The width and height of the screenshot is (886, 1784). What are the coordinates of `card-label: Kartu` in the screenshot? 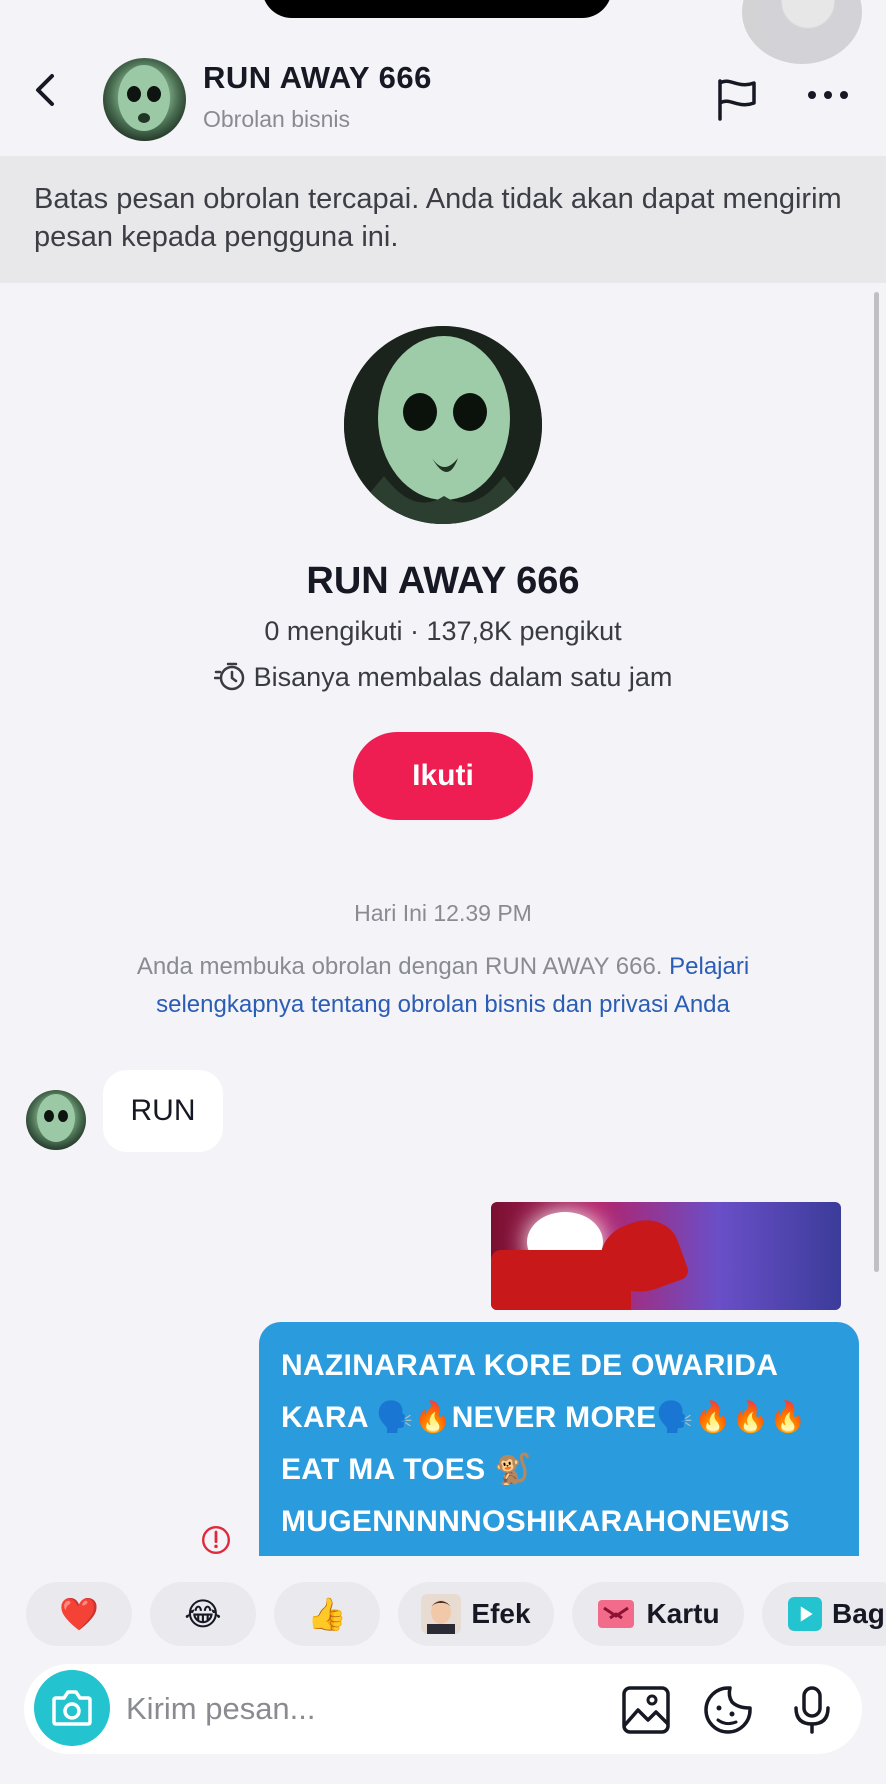 It's located at (683, 1613).